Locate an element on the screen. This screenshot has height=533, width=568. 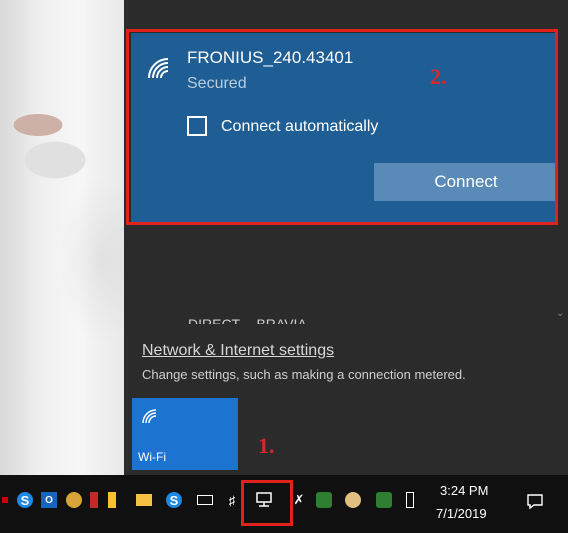
wifi-icon is located at coordinates (149, 416).